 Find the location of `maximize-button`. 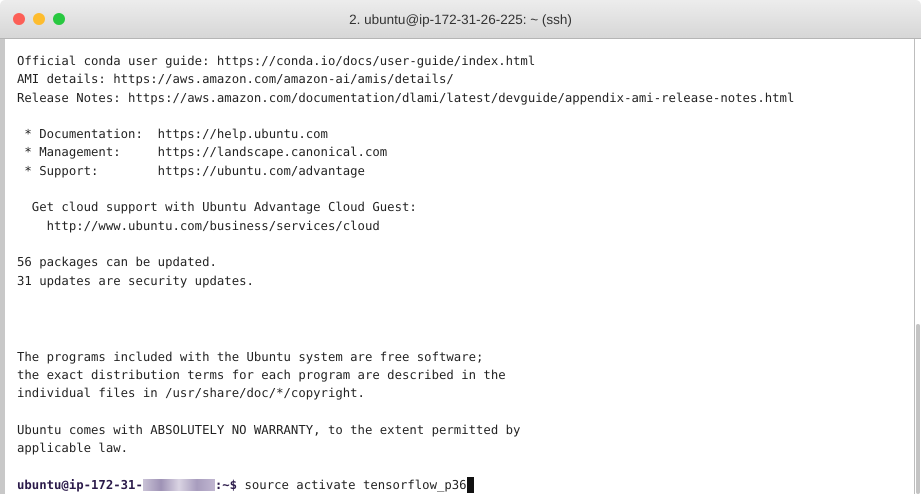

maximize-button is located at coordinates (59, 19).